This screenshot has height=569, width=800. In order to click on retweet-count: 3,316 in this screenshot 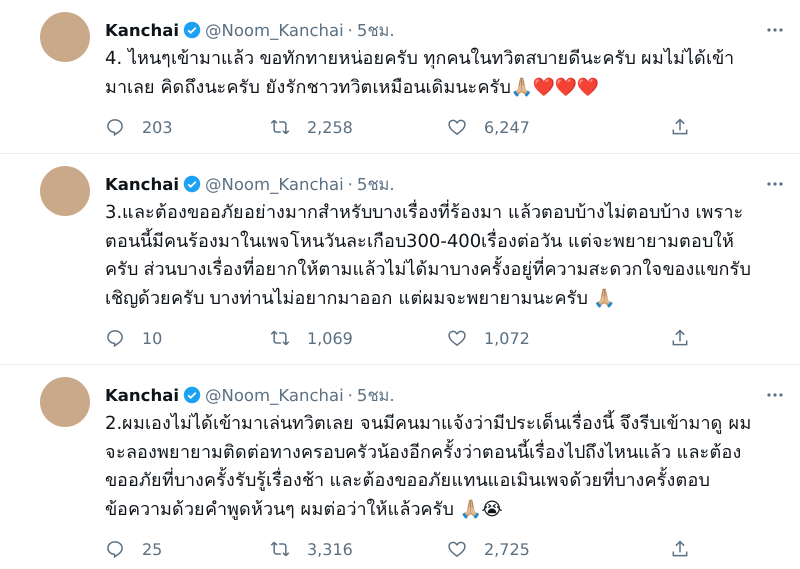, I will do `click(330, 549)`.